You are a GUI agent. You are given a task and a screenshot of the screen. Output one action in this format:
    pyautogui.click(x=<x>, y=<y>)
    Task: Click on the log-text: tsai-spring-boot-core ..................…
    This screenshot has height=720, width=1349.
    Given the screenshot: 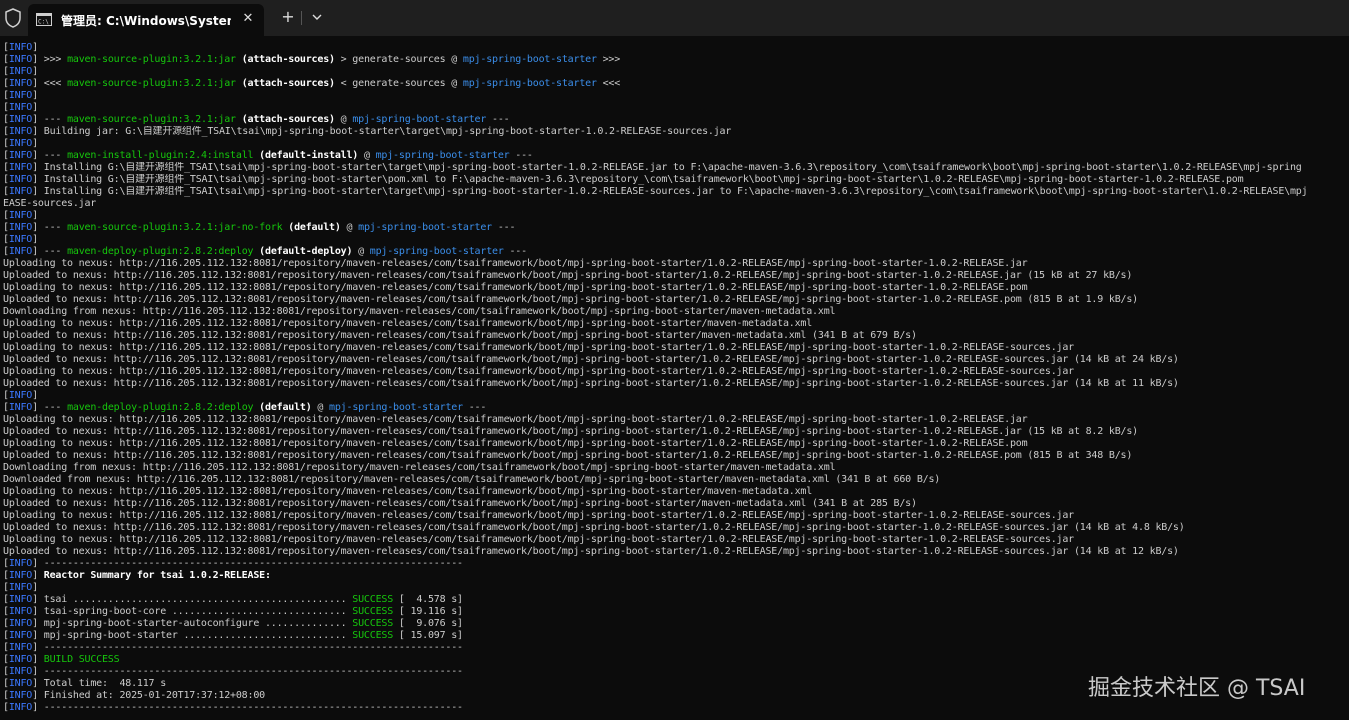 What is the action you would take?
    pyautogui.click(x=198, y=611)
    